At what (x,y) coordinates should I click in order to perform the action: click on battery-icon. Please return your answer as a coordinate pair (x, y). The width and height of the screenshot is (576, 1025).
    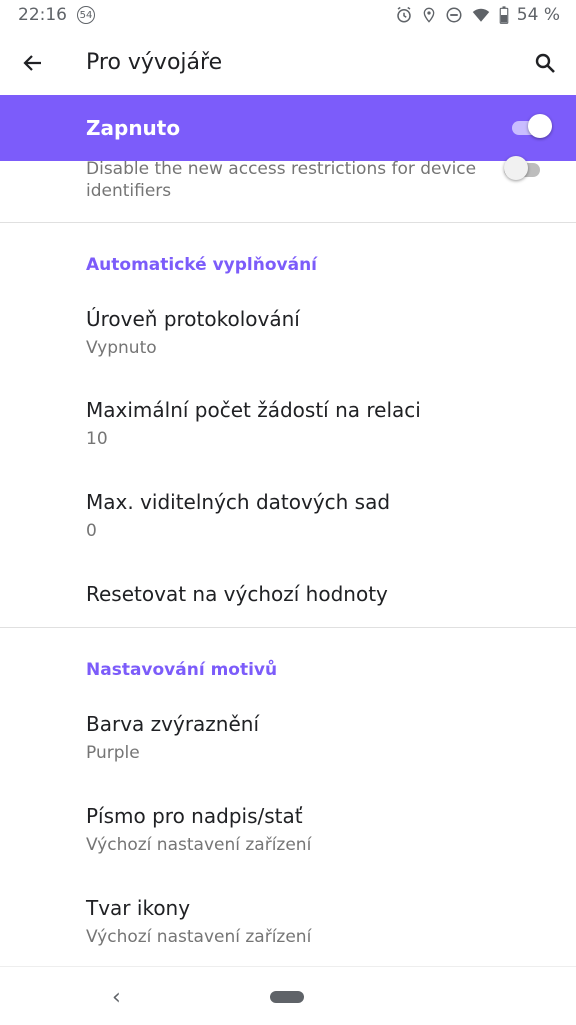
    Looking at the image, I should click on (504, 15).